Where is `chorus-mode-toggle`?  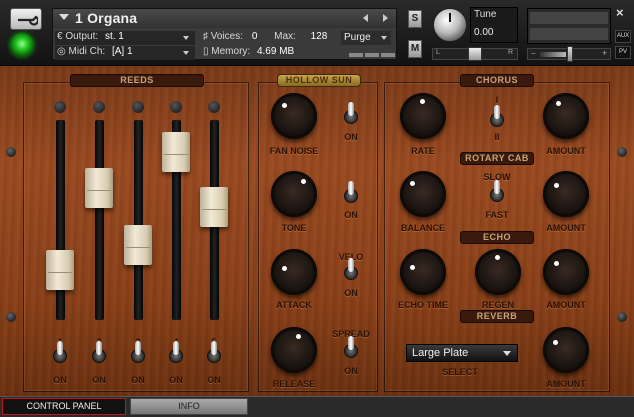
chorus-mode-toggle is located at coordinates (497, 117).